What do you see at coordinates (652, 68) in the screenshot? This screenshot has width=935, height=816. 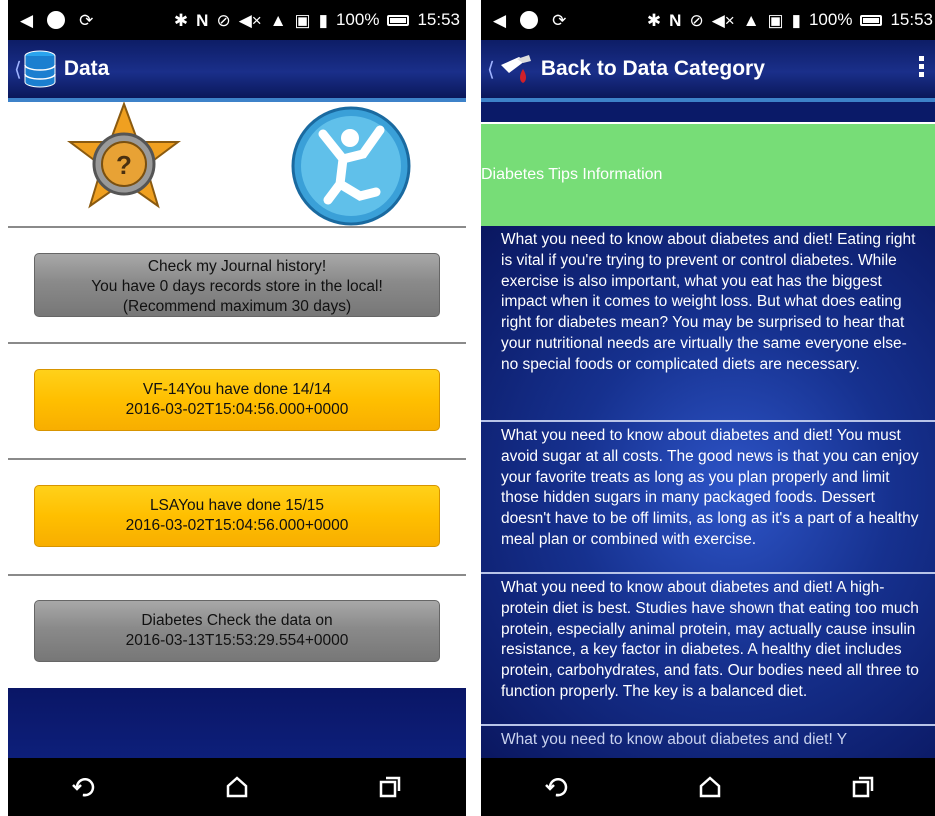 I see `screen-title: Back to Data Category` at bounding box center [652, 68].